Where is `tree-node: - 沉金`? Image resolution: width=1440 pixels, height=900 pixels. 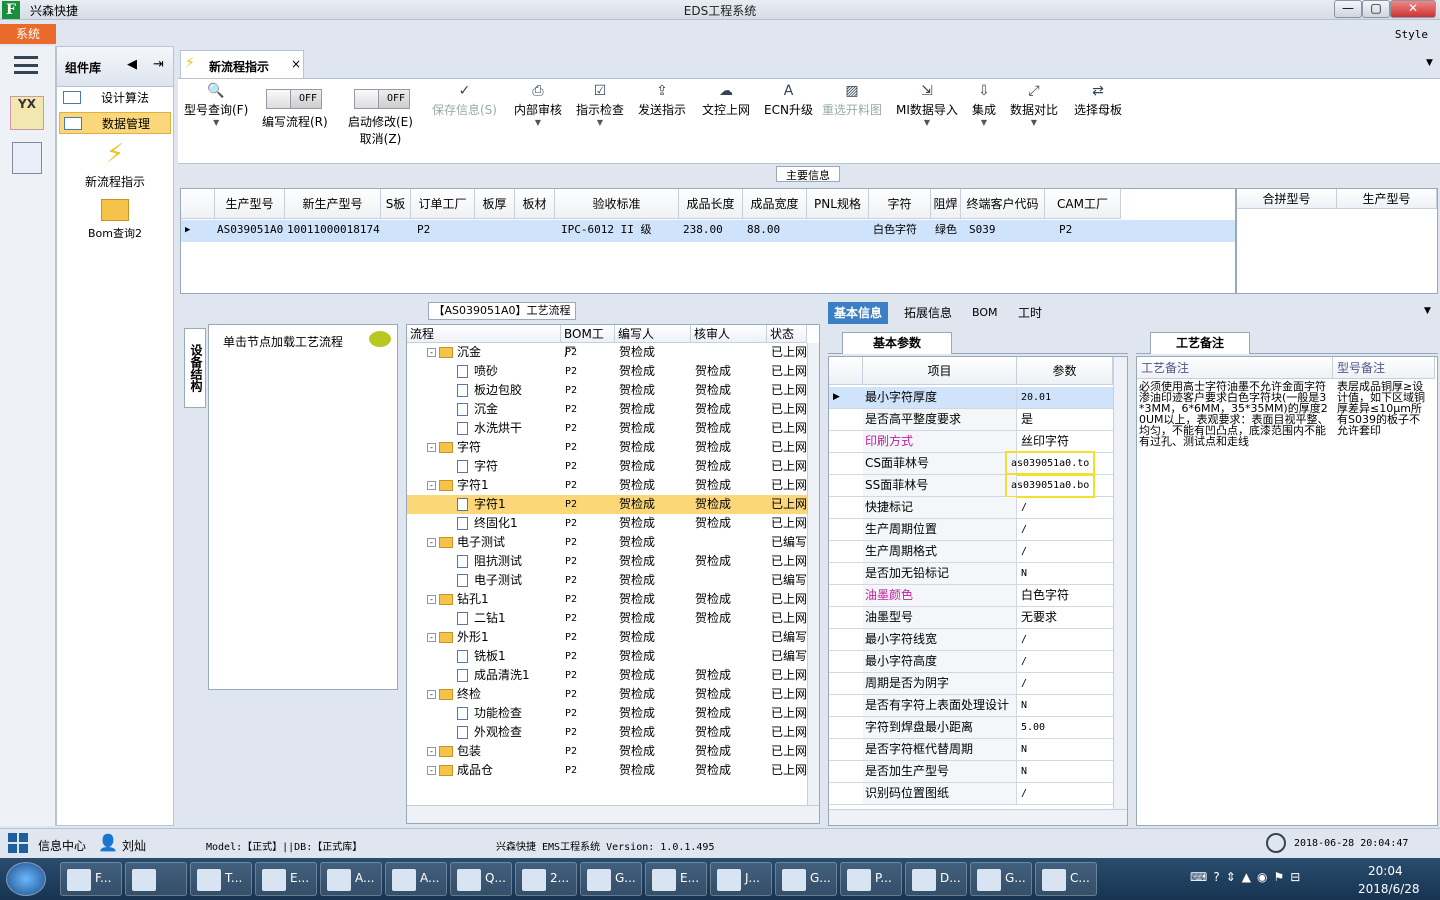
tree-node: - 沉金 is located at coordinates (492, 352).